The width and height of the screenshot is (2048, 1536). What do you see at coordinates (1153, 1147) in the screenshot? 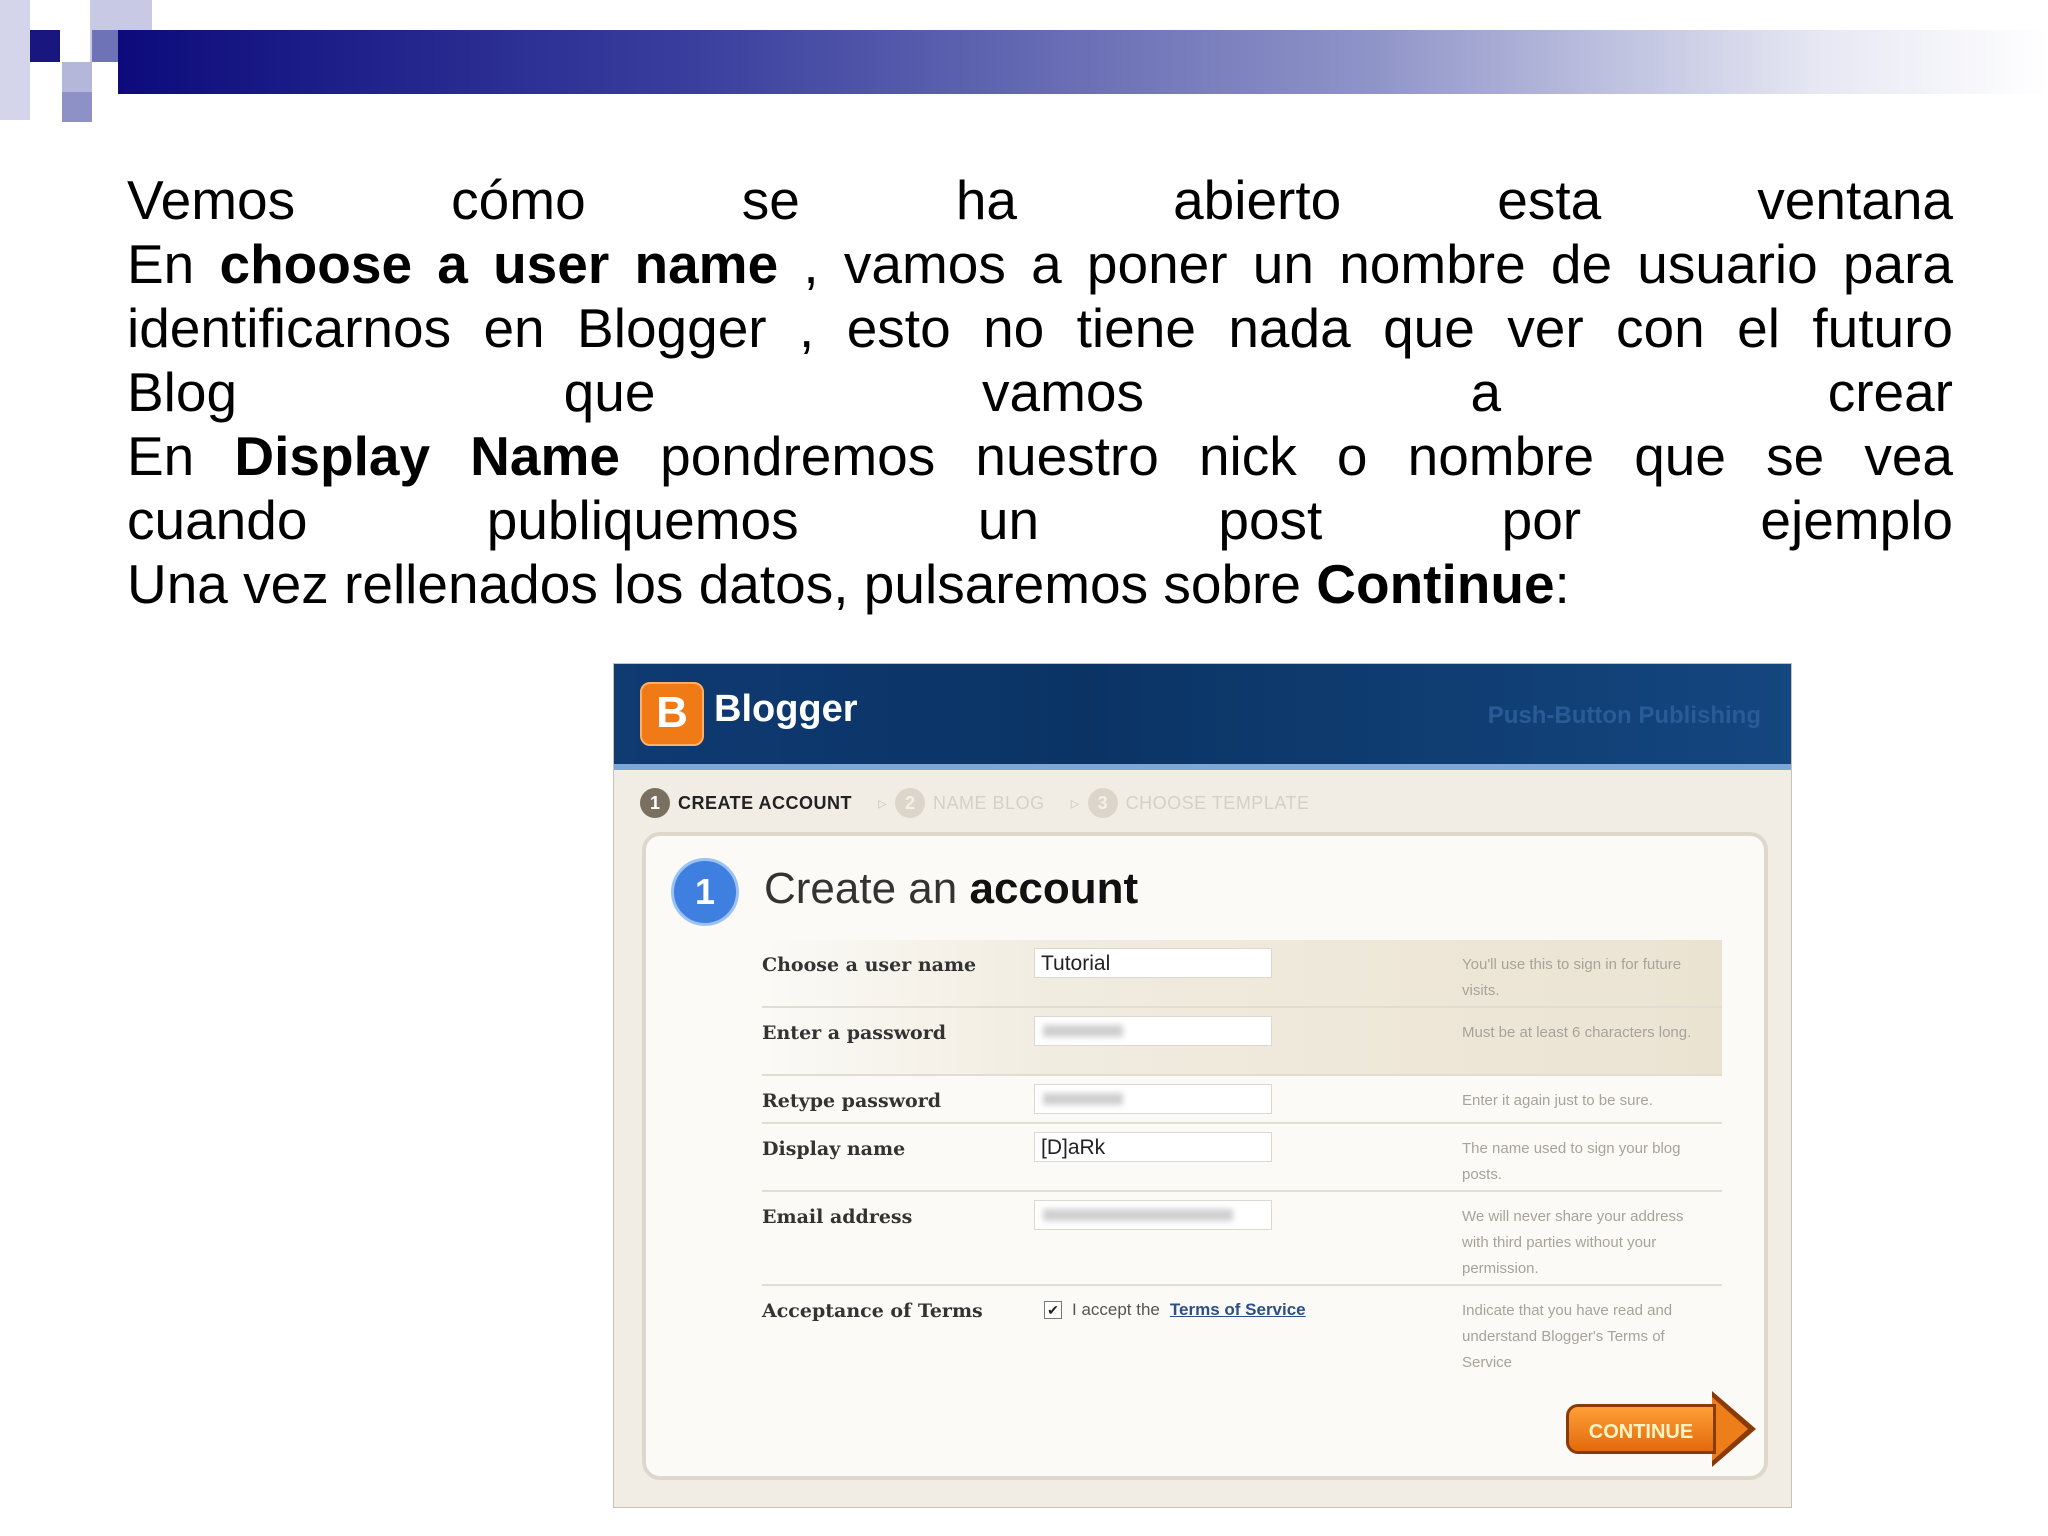
I see `display-name-input: [D]aRk` at bounding box center [1153, 1147].